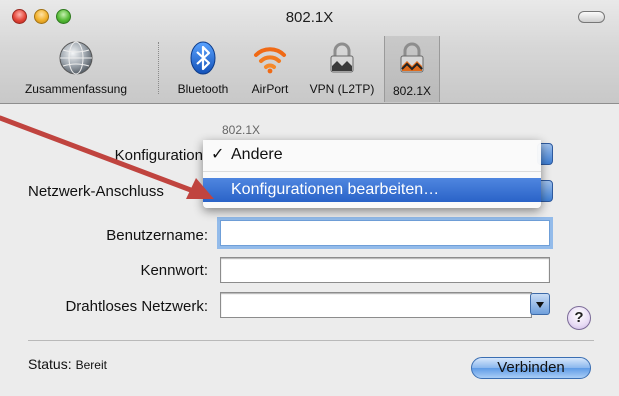 The height and width of the screenshot is (396, 619). Describe the element at coordinates (309, 17) in the screenshot. I see `window-title: 802.1X` at that location.